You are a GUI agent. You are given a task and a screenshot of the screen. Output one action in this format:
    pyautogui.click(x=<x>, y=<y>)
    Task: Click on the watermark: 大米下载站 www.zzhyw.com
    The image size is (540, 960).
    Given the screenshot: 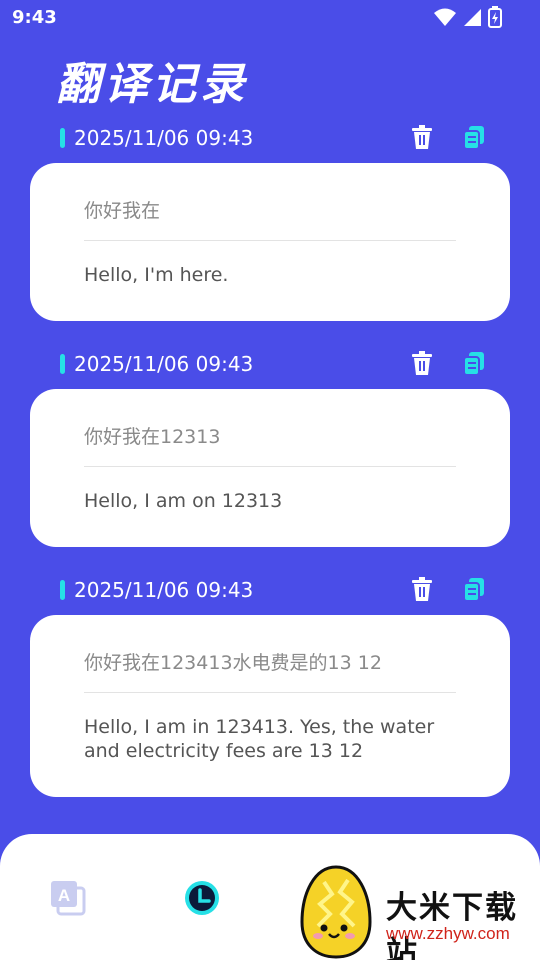 What is the action you would take?
    pyautogui.click(x=418, y=912)
    